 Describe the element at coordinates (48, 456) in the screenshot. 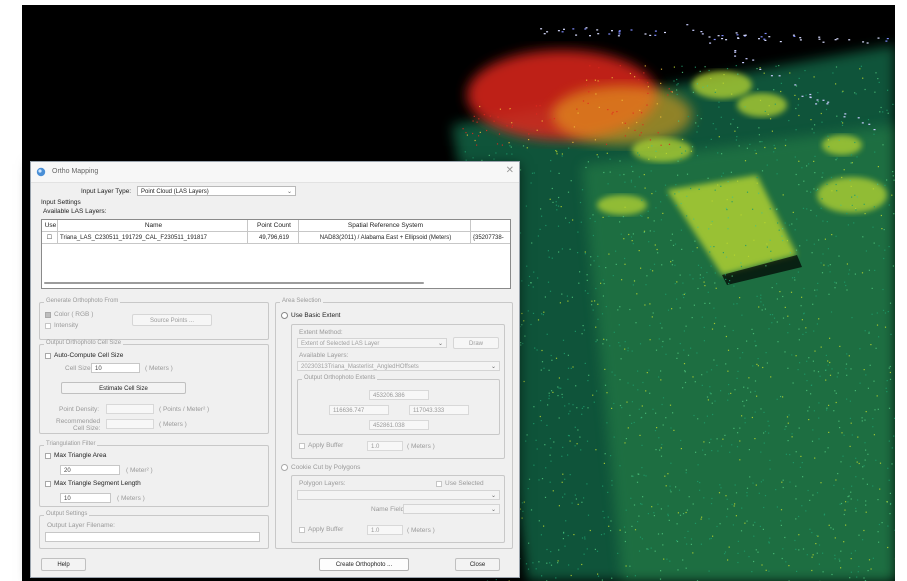

I see `max-triangle-area-checkbox` at that location.